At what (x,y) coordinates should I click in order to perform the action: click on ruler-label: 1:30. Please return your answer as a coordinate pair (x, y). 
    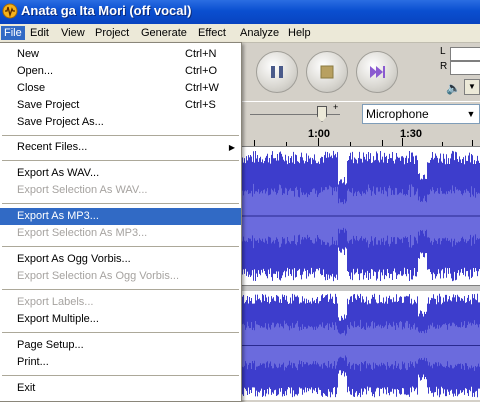
    Looking at the image, I should click on (411, 134).